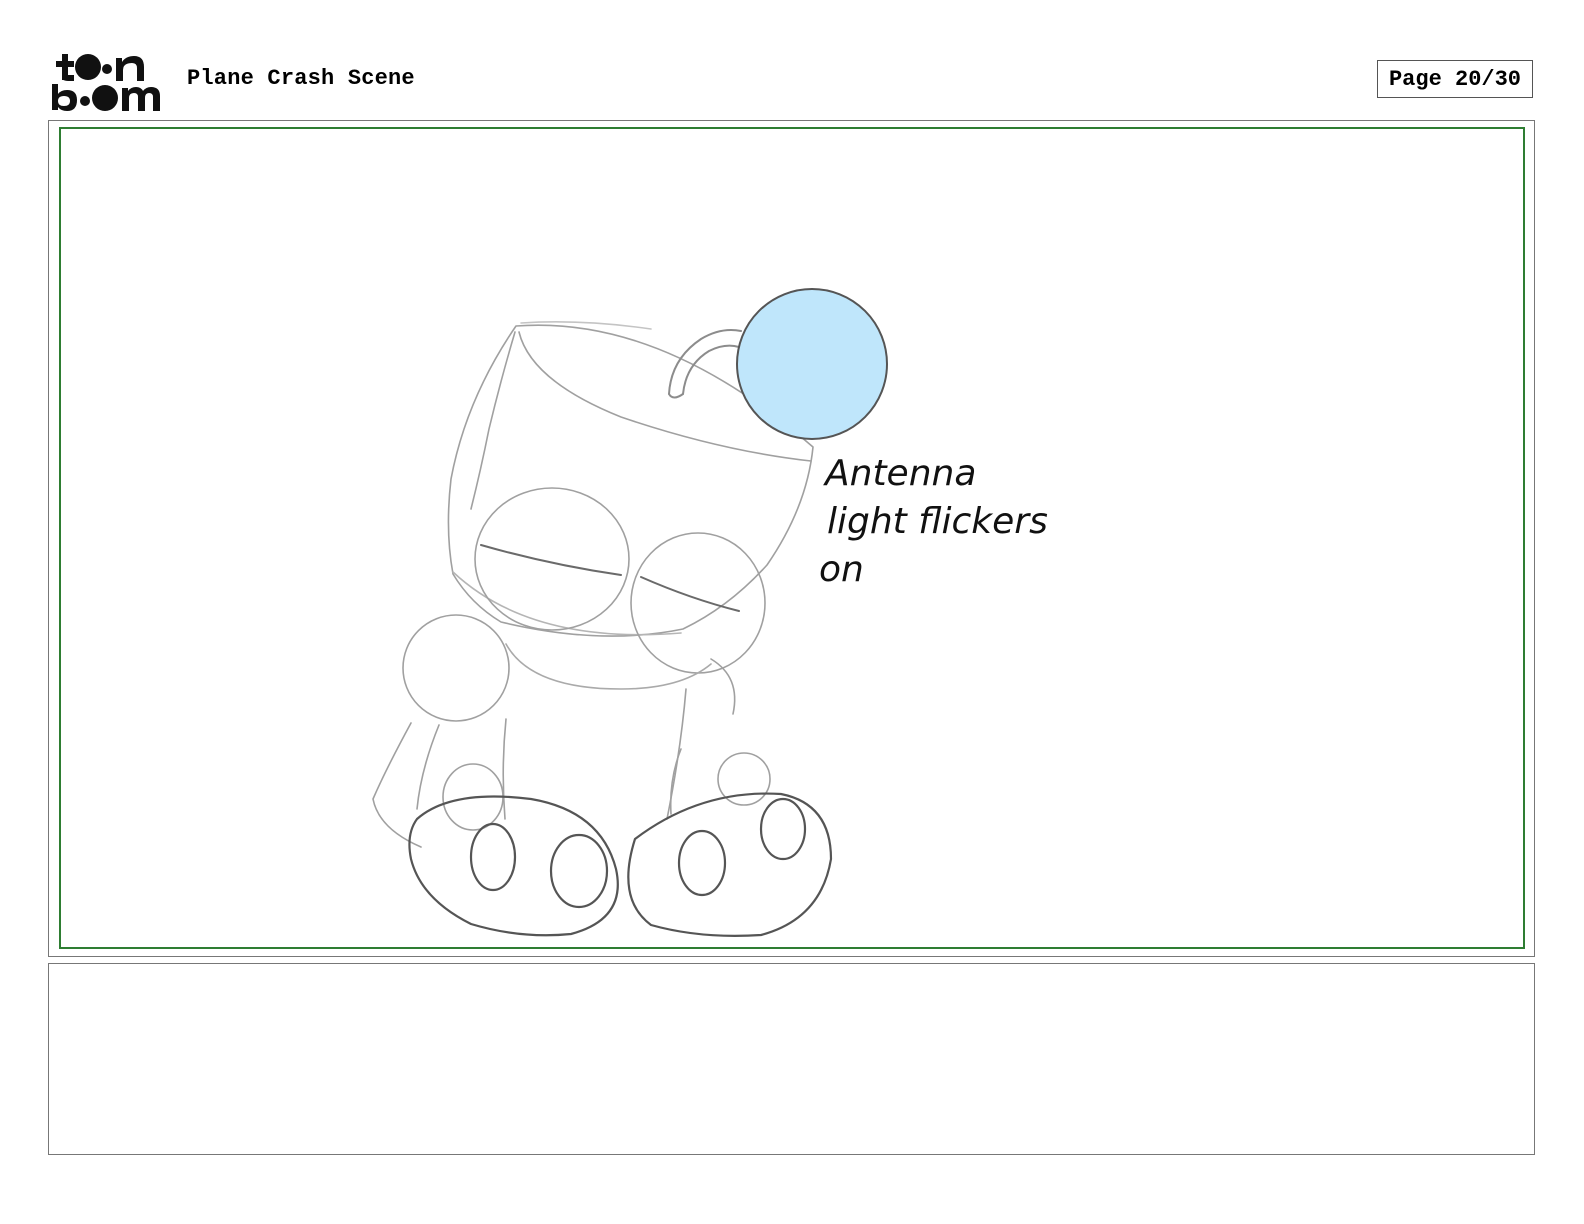  I want to click on antenna-light, so click(812, 364).